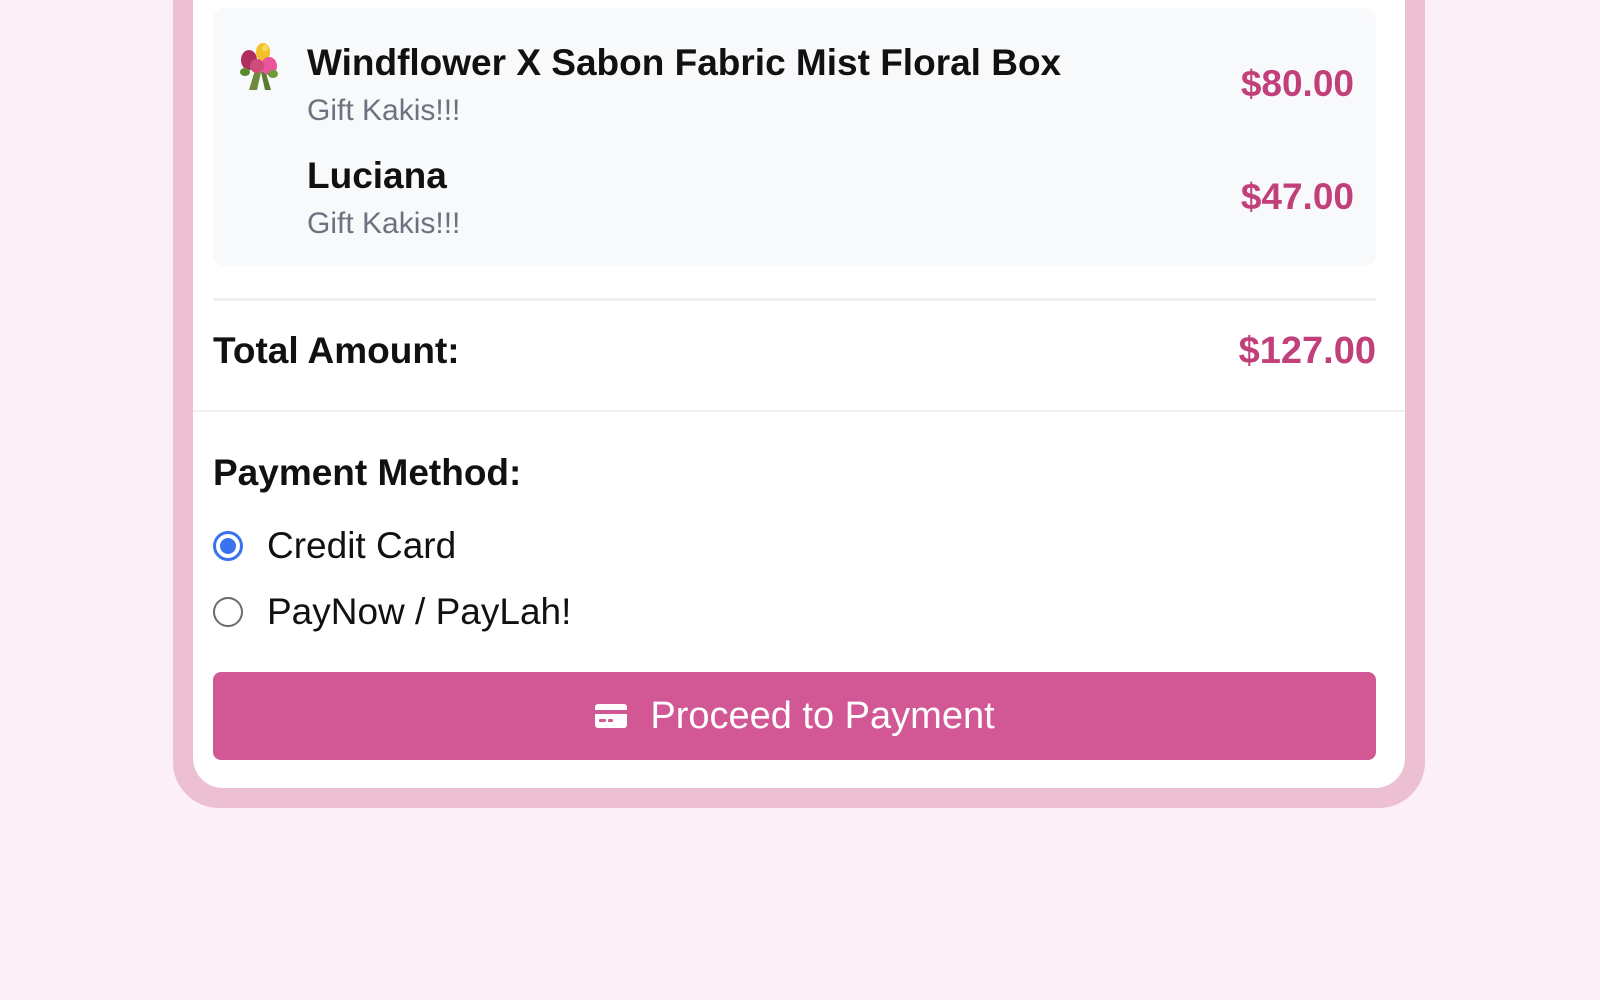  What do you see at coordinates (228, 612) in the screenshot?
I see `radio-paynow` at bounding box center [228, 612].